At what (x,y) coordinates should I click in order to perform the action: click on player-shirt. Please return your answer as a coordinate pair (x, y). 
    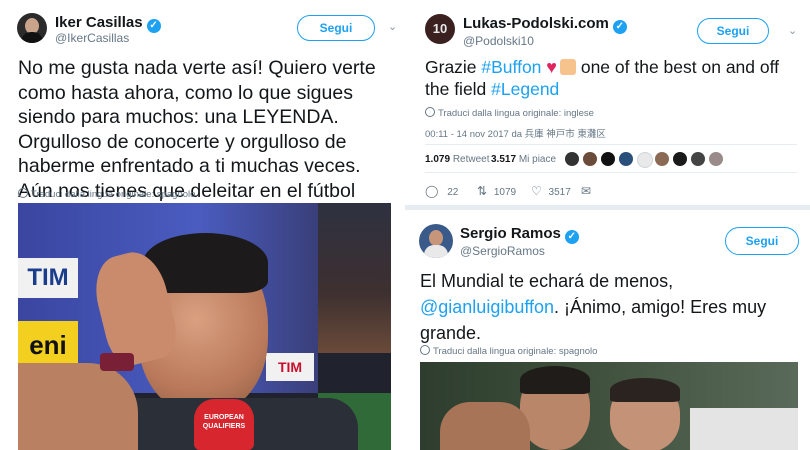
    Looking at the image, I should click on (744, 429).